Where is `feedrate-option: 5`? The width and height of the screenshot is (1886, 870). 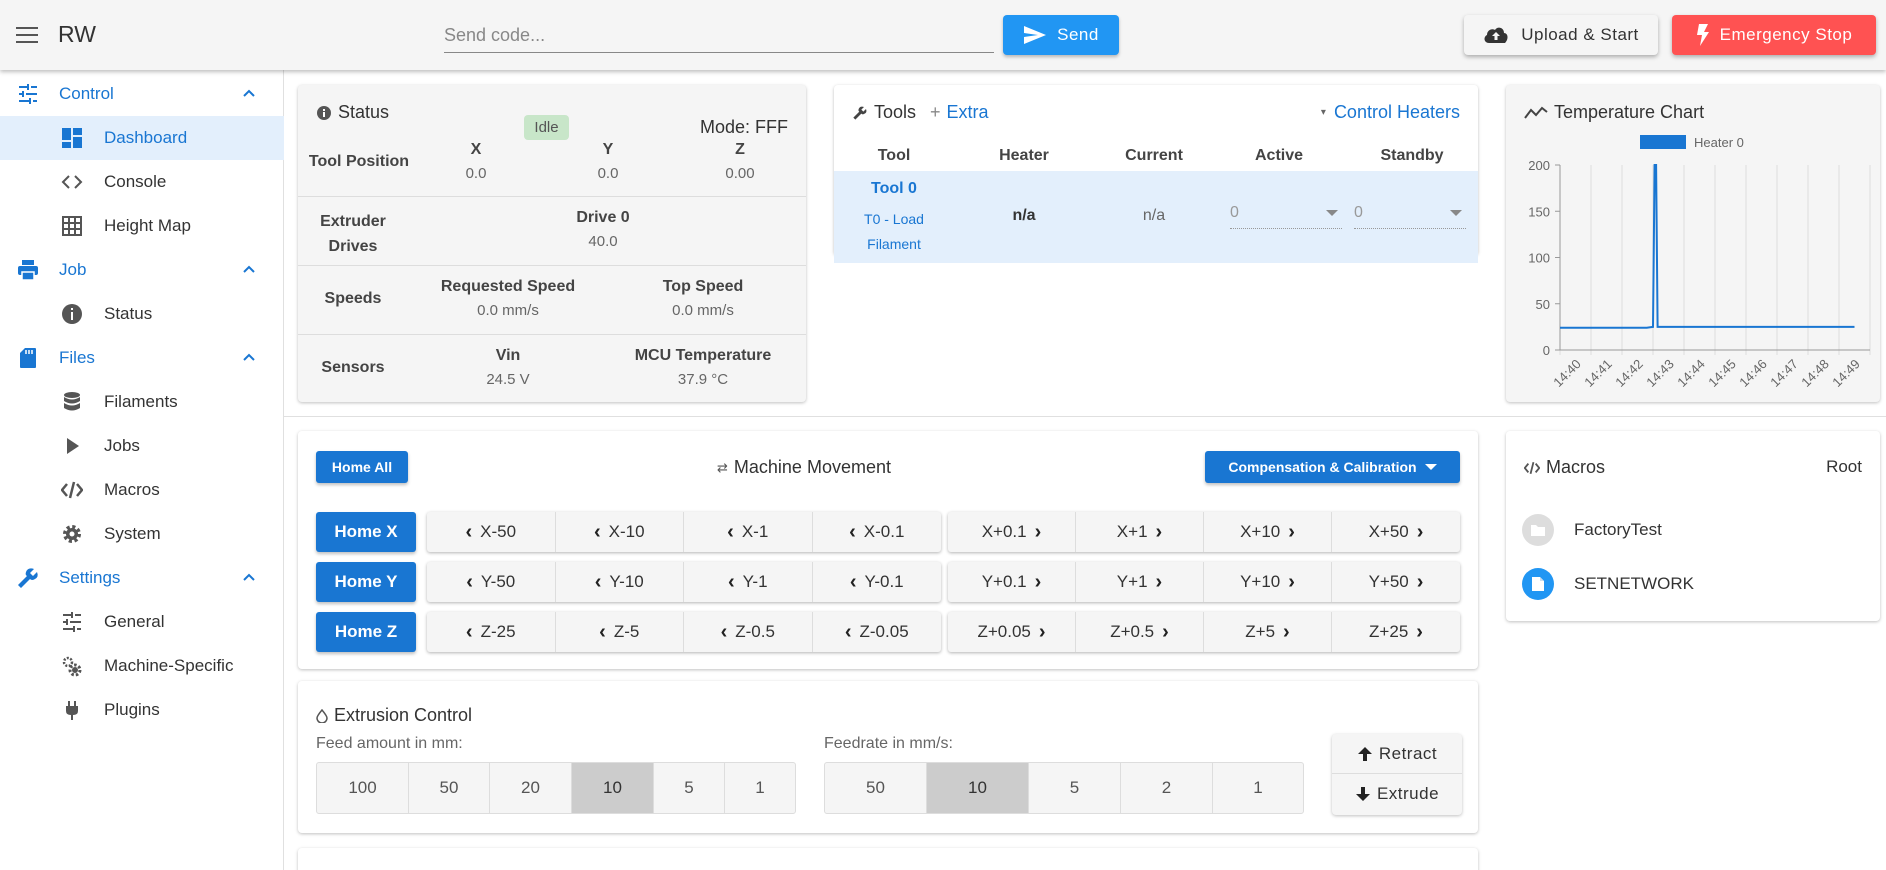 feedrate-option: 5 is located at coordinates (1075, 788).